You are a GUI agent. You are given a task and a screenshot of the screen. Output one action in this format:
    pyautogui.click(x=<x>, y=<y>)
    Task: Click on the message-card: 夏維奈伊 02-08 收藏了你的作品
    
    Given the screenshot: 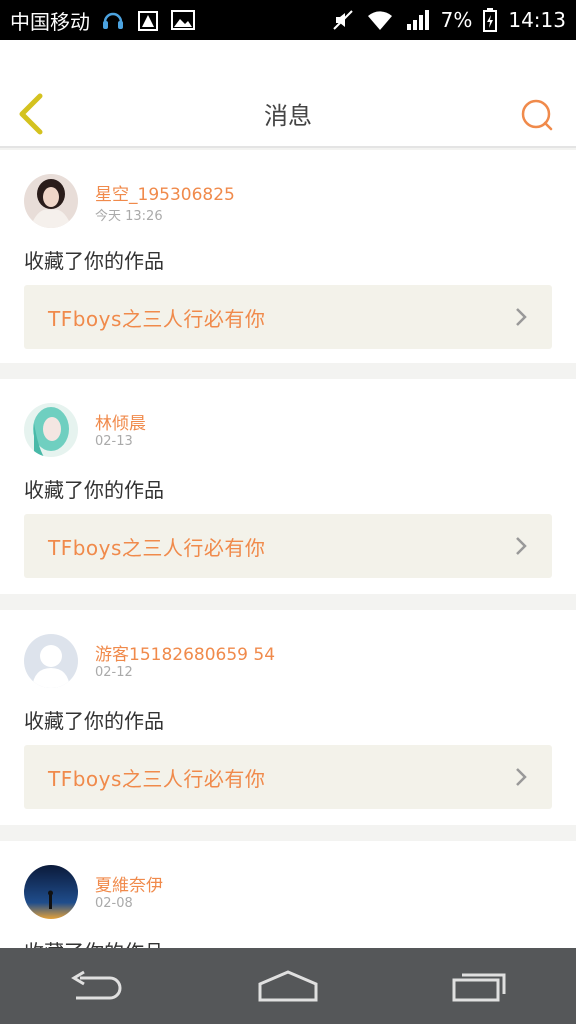 What is the action you would take?
    pyautogui.click(x=288, y=894)
    